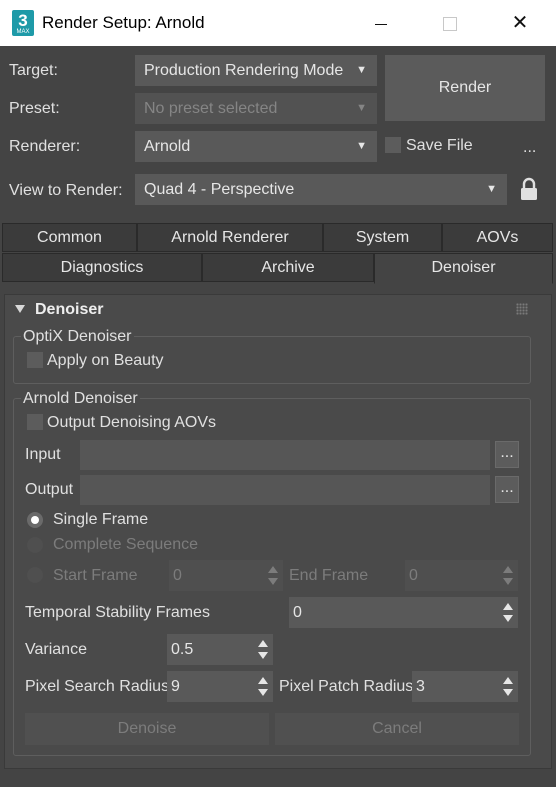 This screenshot has height=787, width=556. I want to click on pixel-search-radius-spinner: 9, so click(220, 686).